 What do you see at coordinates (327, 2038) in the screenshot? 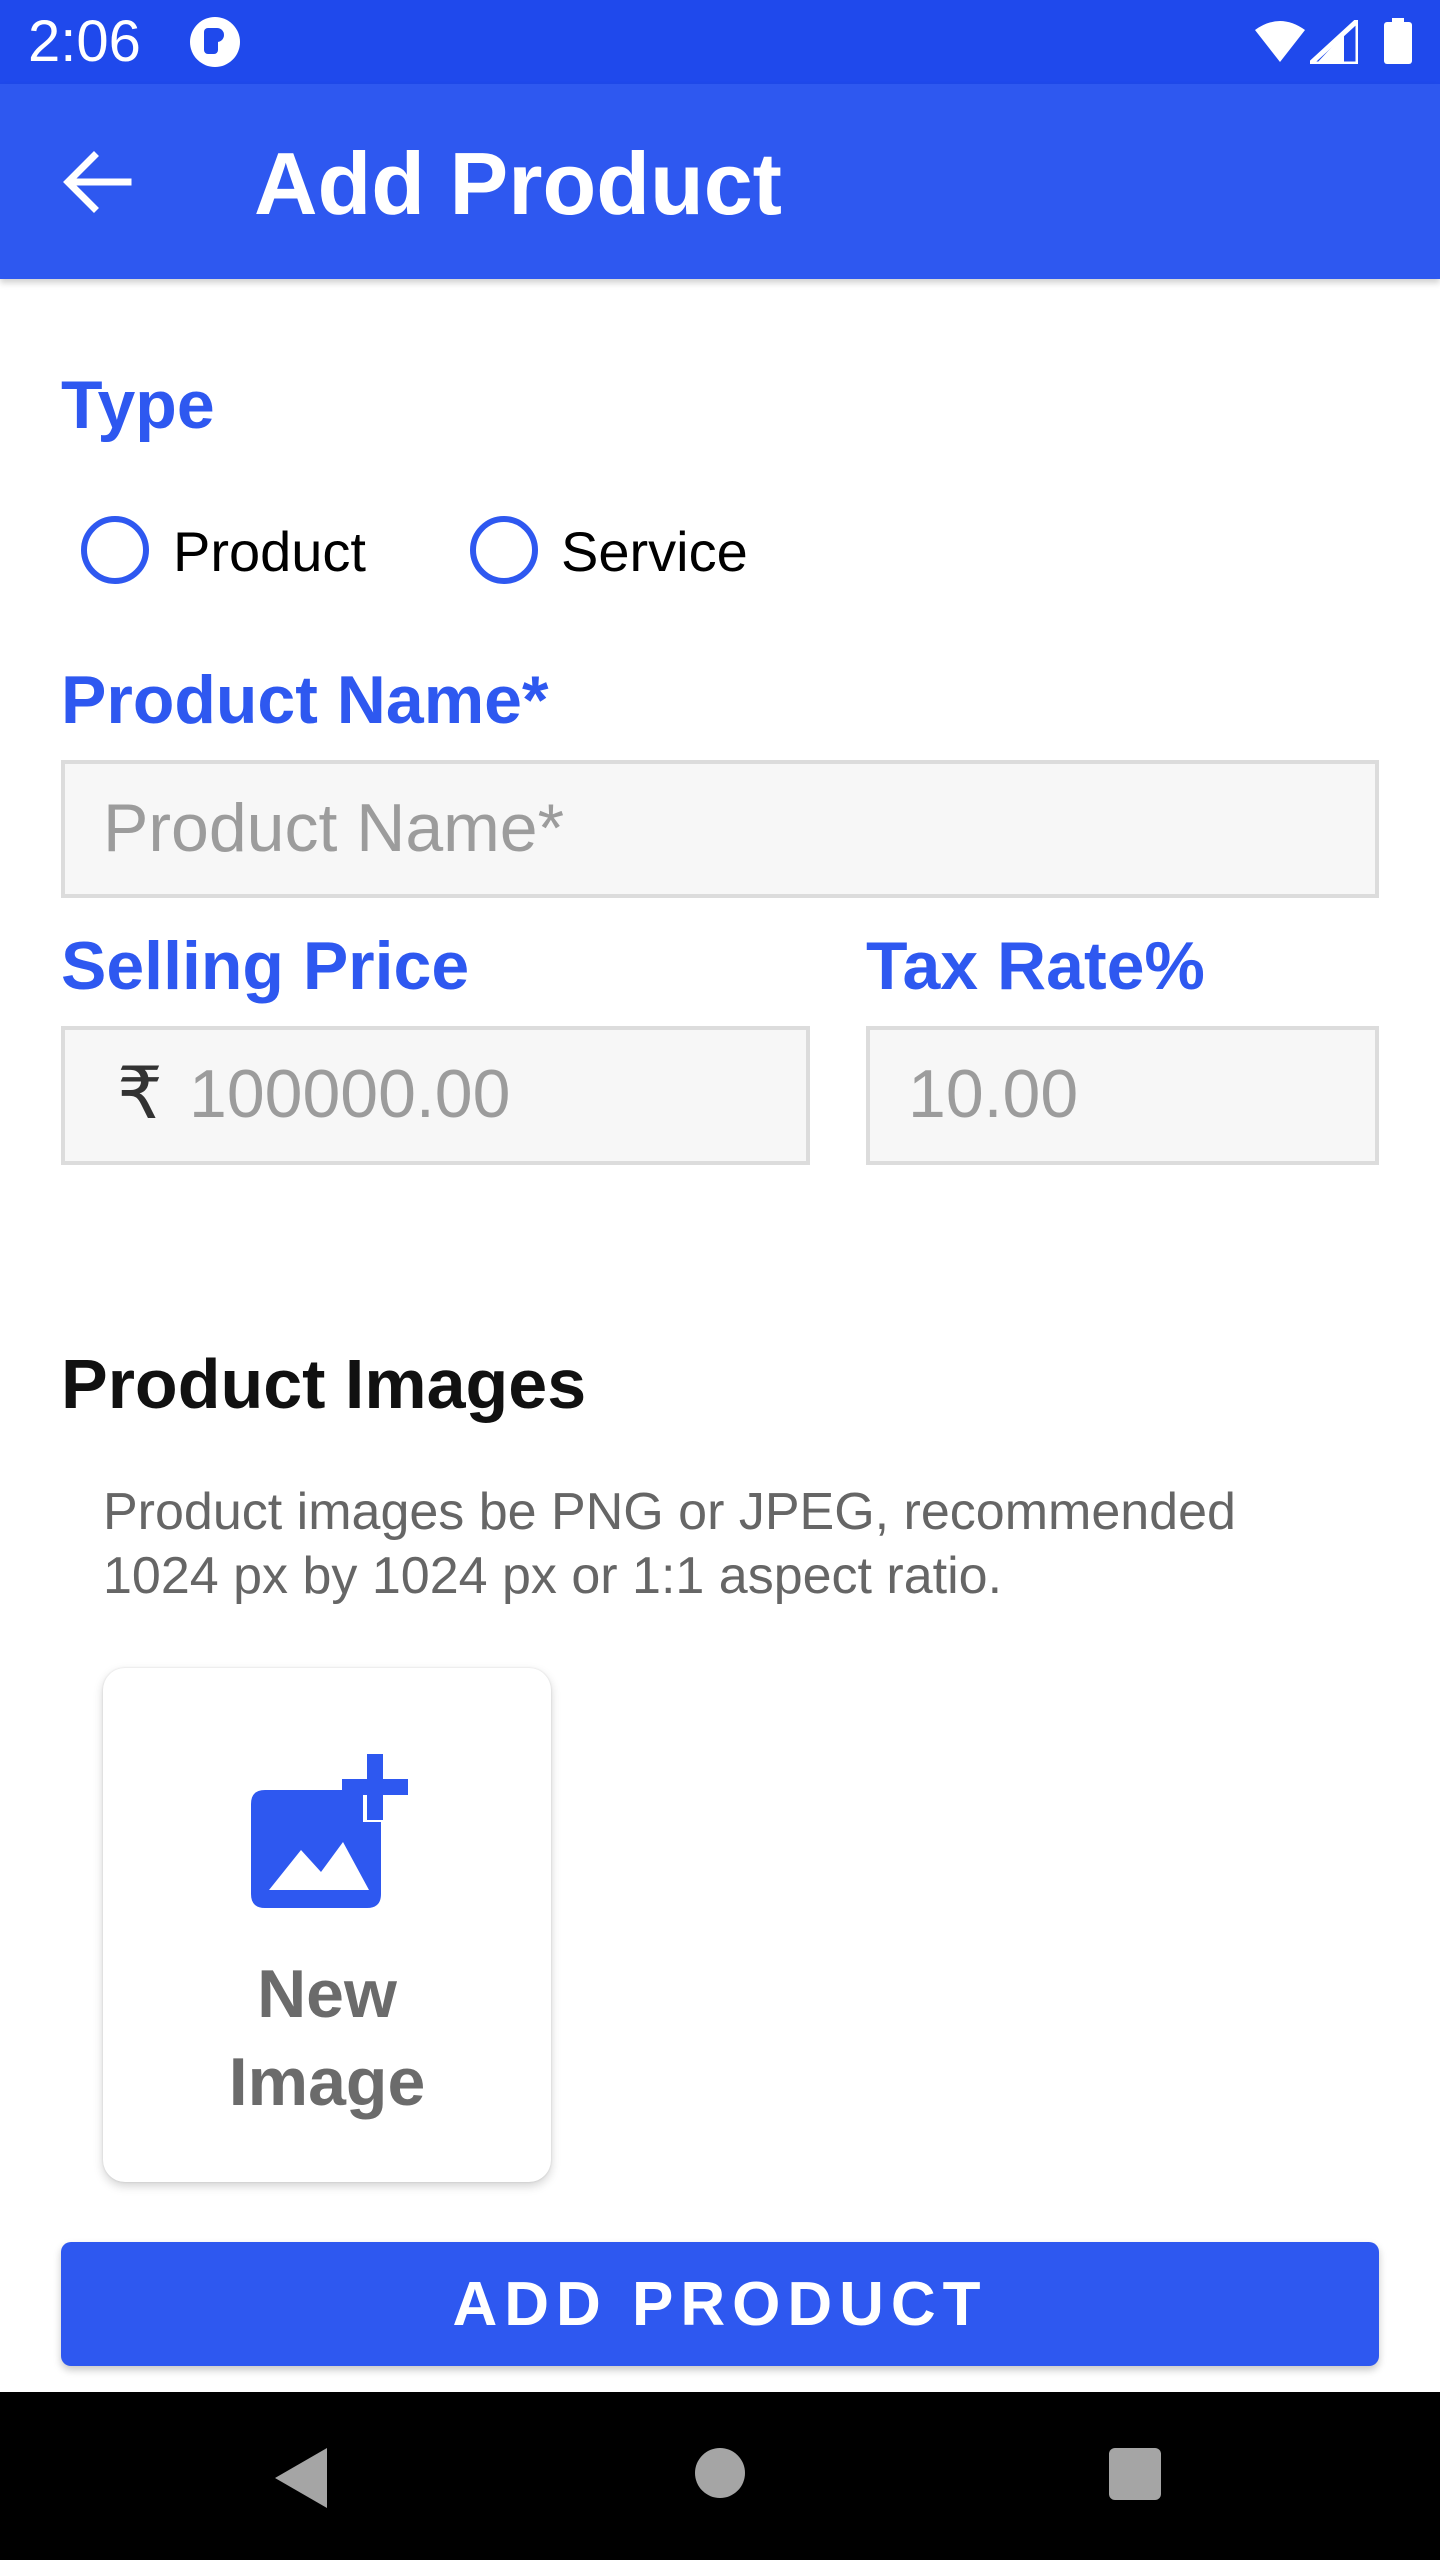
I see `new-image-label: New Image` at bounding box center [327, 2038].